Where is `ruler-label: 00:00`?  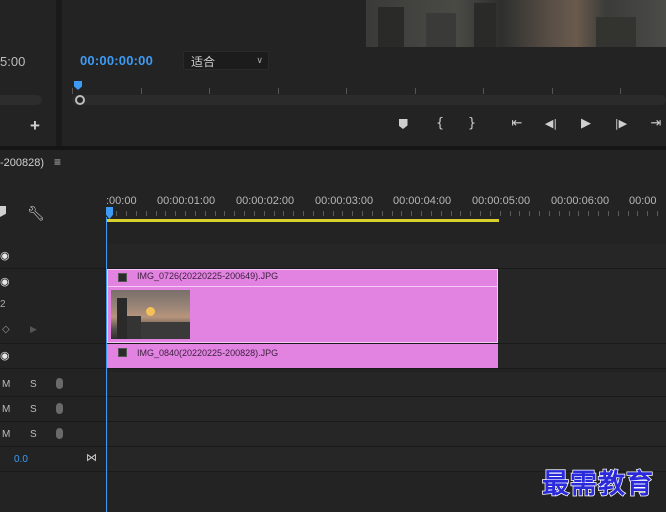
ruler-label: 00:00 is located at coordinates (643, 201).